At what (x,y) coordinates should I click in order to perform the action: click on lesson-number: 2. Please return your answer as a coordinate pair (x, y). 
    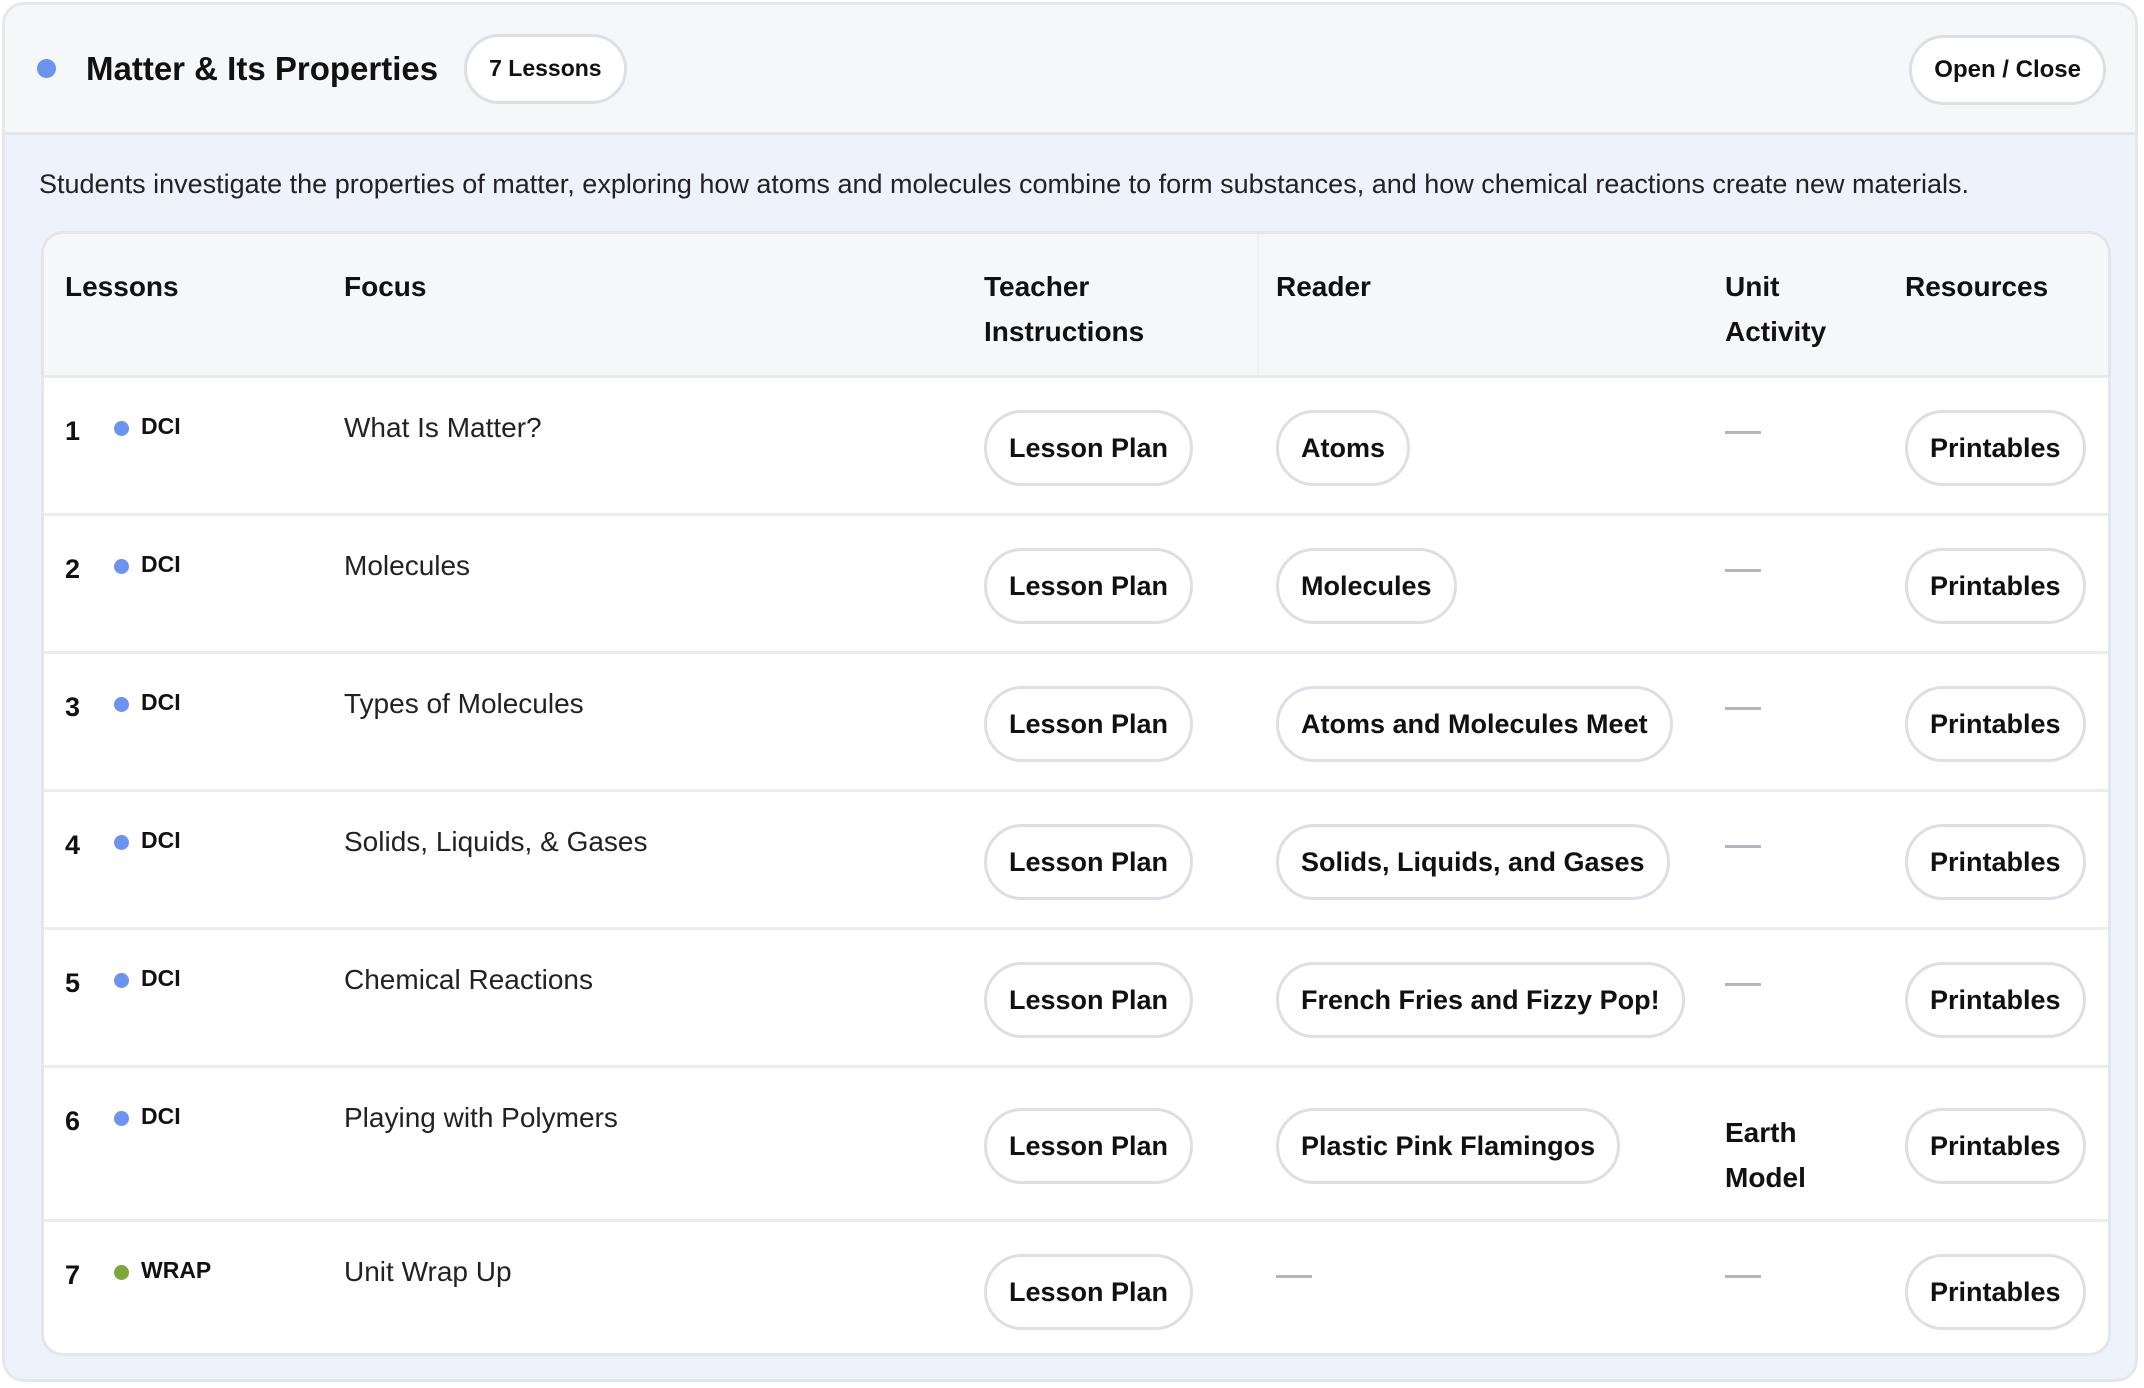
    Looking at the image, I should click on (73, 569).